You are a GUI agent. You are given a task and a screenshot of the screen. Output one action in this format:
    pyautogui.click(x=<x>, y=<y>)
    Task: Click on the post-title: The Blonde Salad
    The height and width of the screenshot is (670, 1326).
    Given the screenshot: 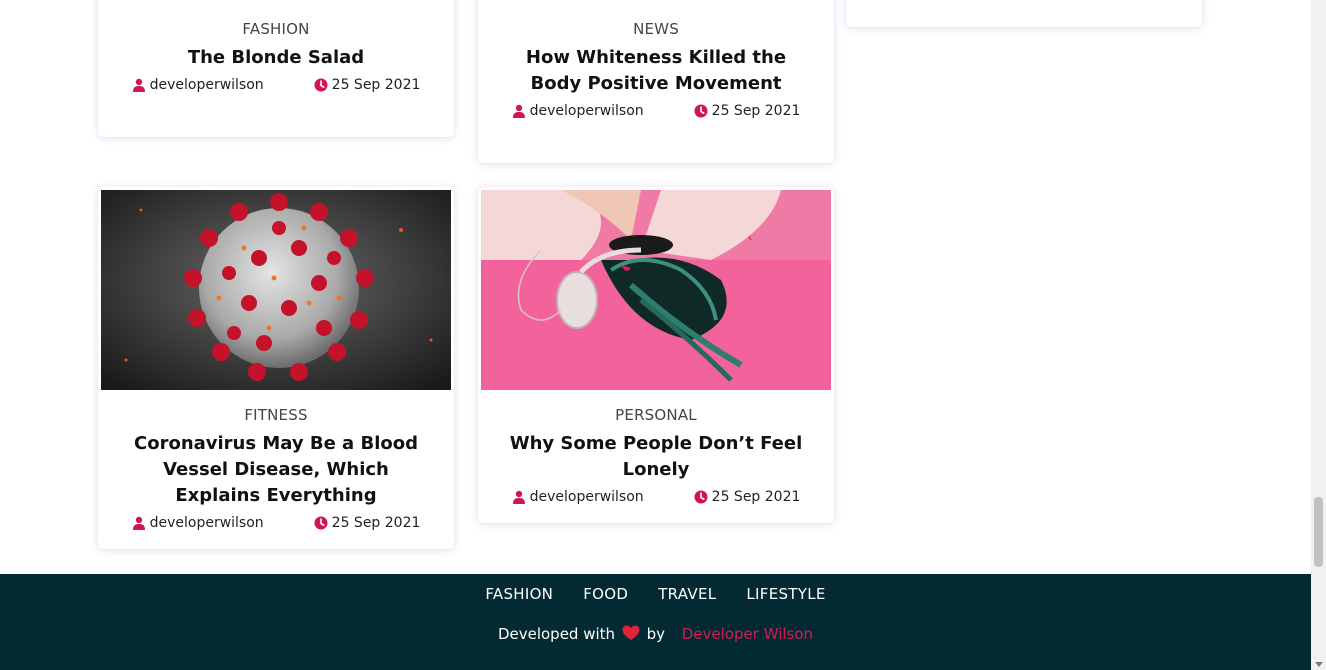 What is the action you would take?
    pyautogui.click(x=276, y=58)
    